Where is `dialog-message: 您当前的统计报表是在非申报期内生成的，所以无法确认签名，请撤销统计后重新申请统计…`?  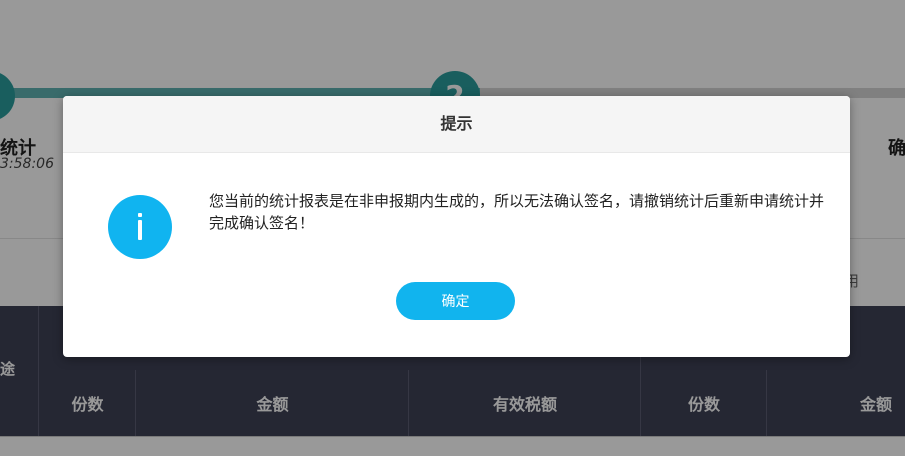 dialog-message: 您当前的统计报表是在非申报期内生成的，所以无法确认签名，请撤销统计后重新申请统计… is located at coordinates (517, 212).